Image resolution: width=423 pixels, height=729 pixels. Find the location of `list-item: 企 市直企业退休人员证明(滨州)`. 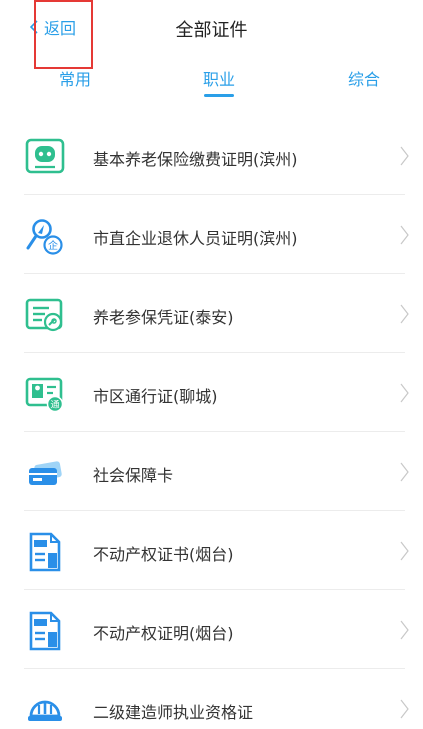

list-item: 企 市直企业退休人员证明(滨州) is located at coordinates (211, 234).